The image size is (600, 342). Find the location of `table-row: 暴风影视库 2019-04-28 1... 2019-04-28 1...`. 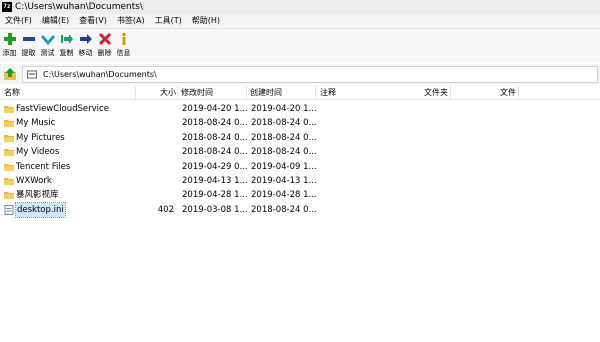

table-row: 暴风影视库 2019-04-28 1... 2019-04-28 1... is located at coordinates (300, 195).